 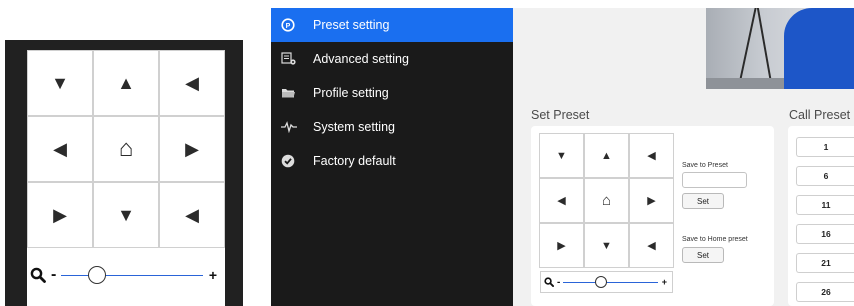 I want to click on camera-preview, so click(x=780, y=48).